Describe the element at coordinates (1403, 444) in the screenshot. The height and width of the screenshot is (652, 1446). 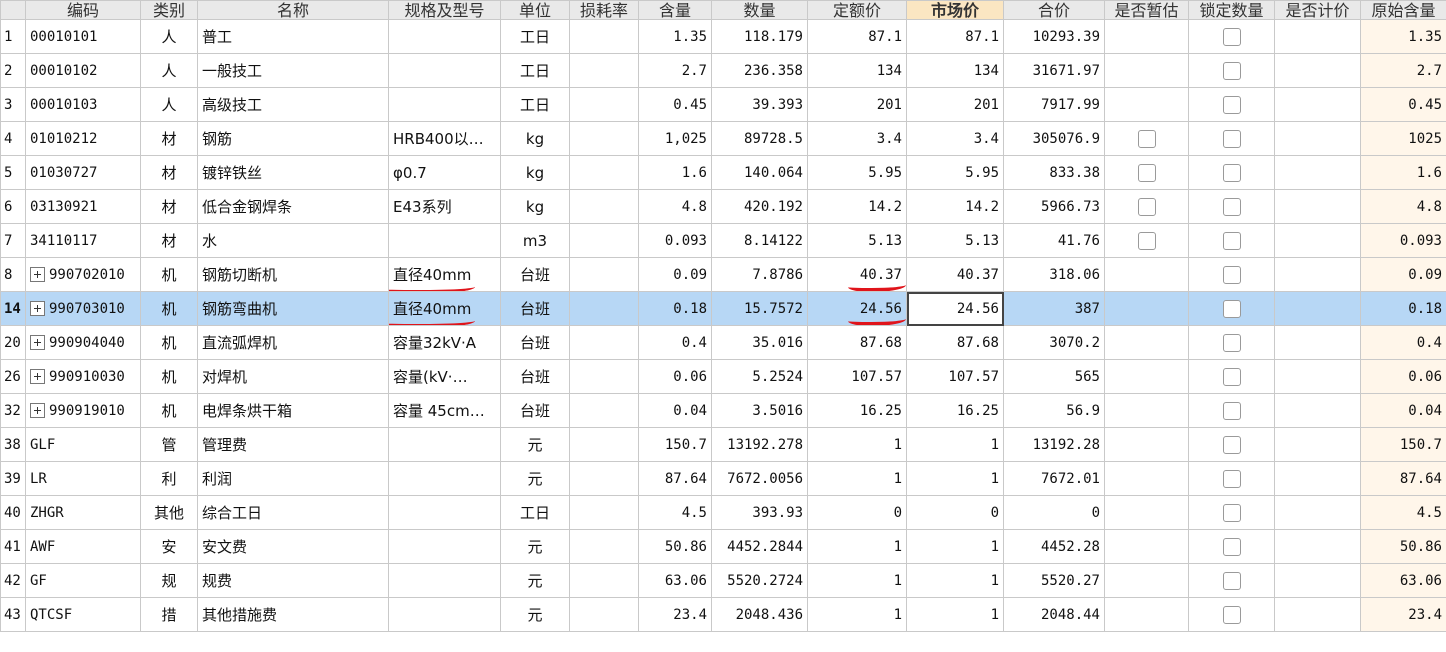
I see `original-content-cell: 150.7` at that location.